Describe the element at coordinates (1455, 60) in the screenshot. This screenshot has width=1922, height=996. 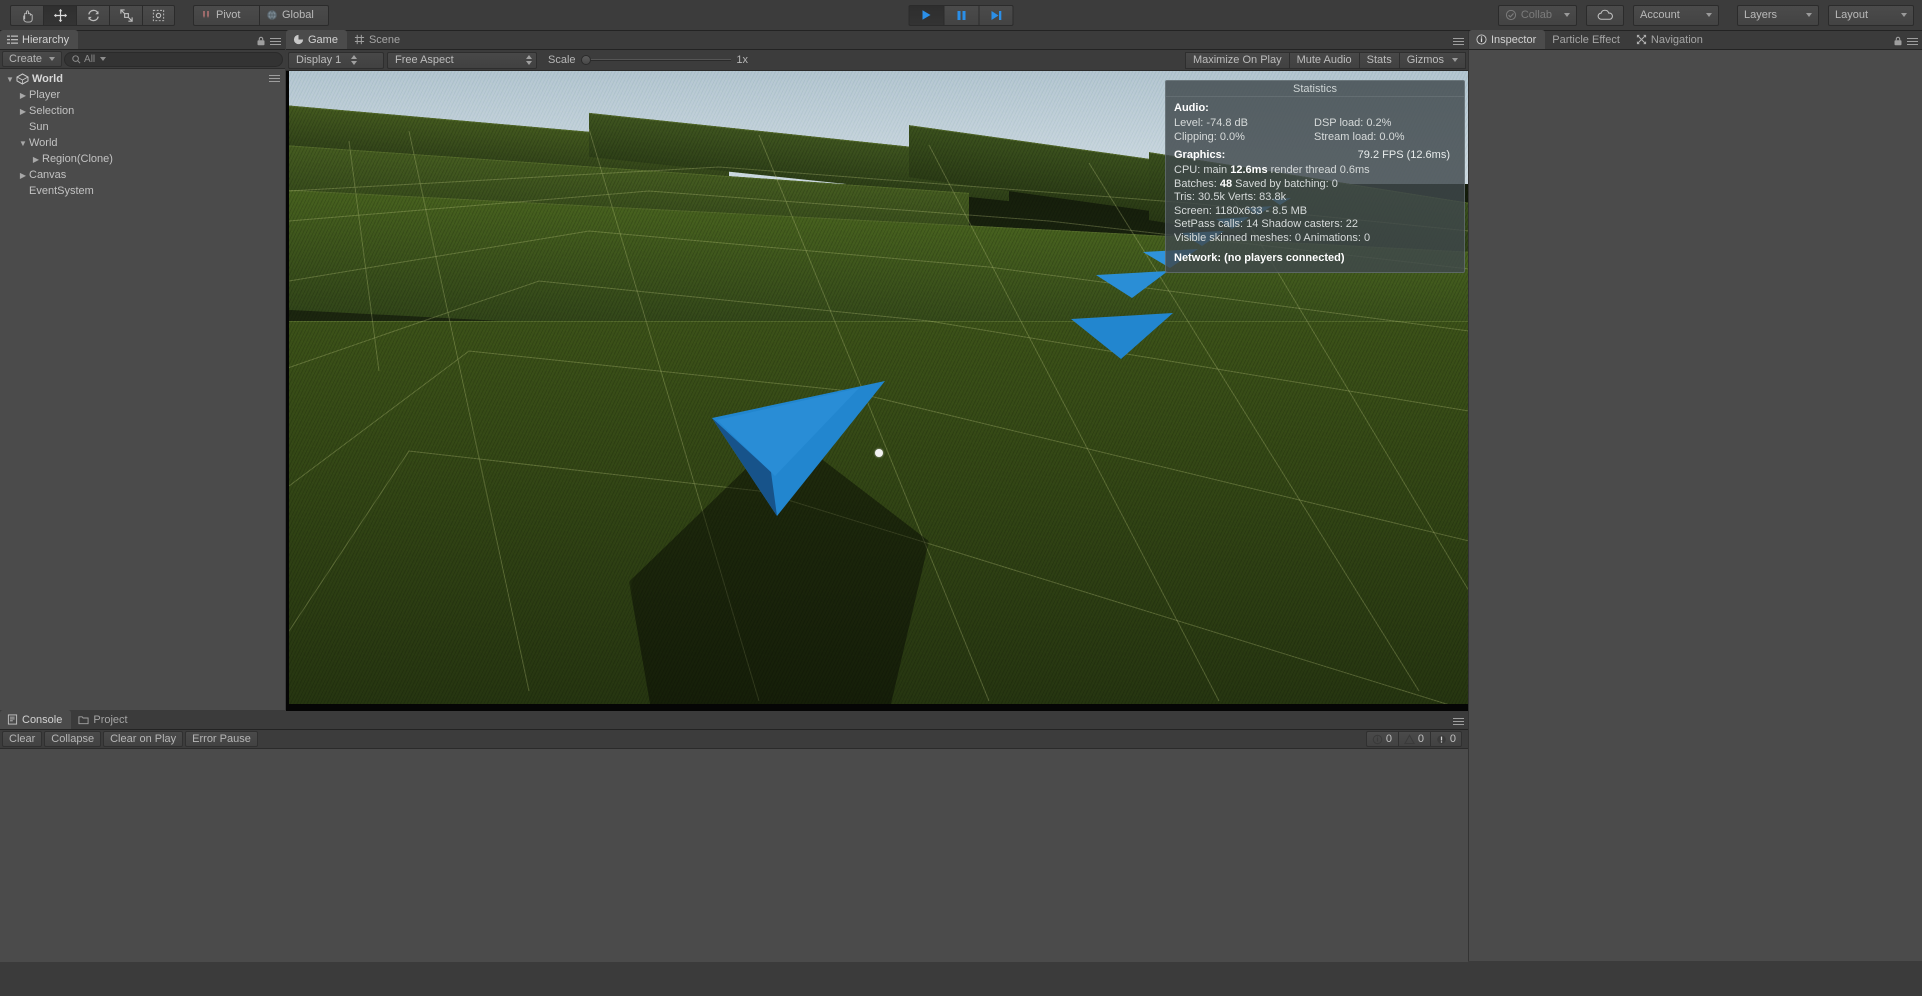
I see `chevron-down-icon` at that location.